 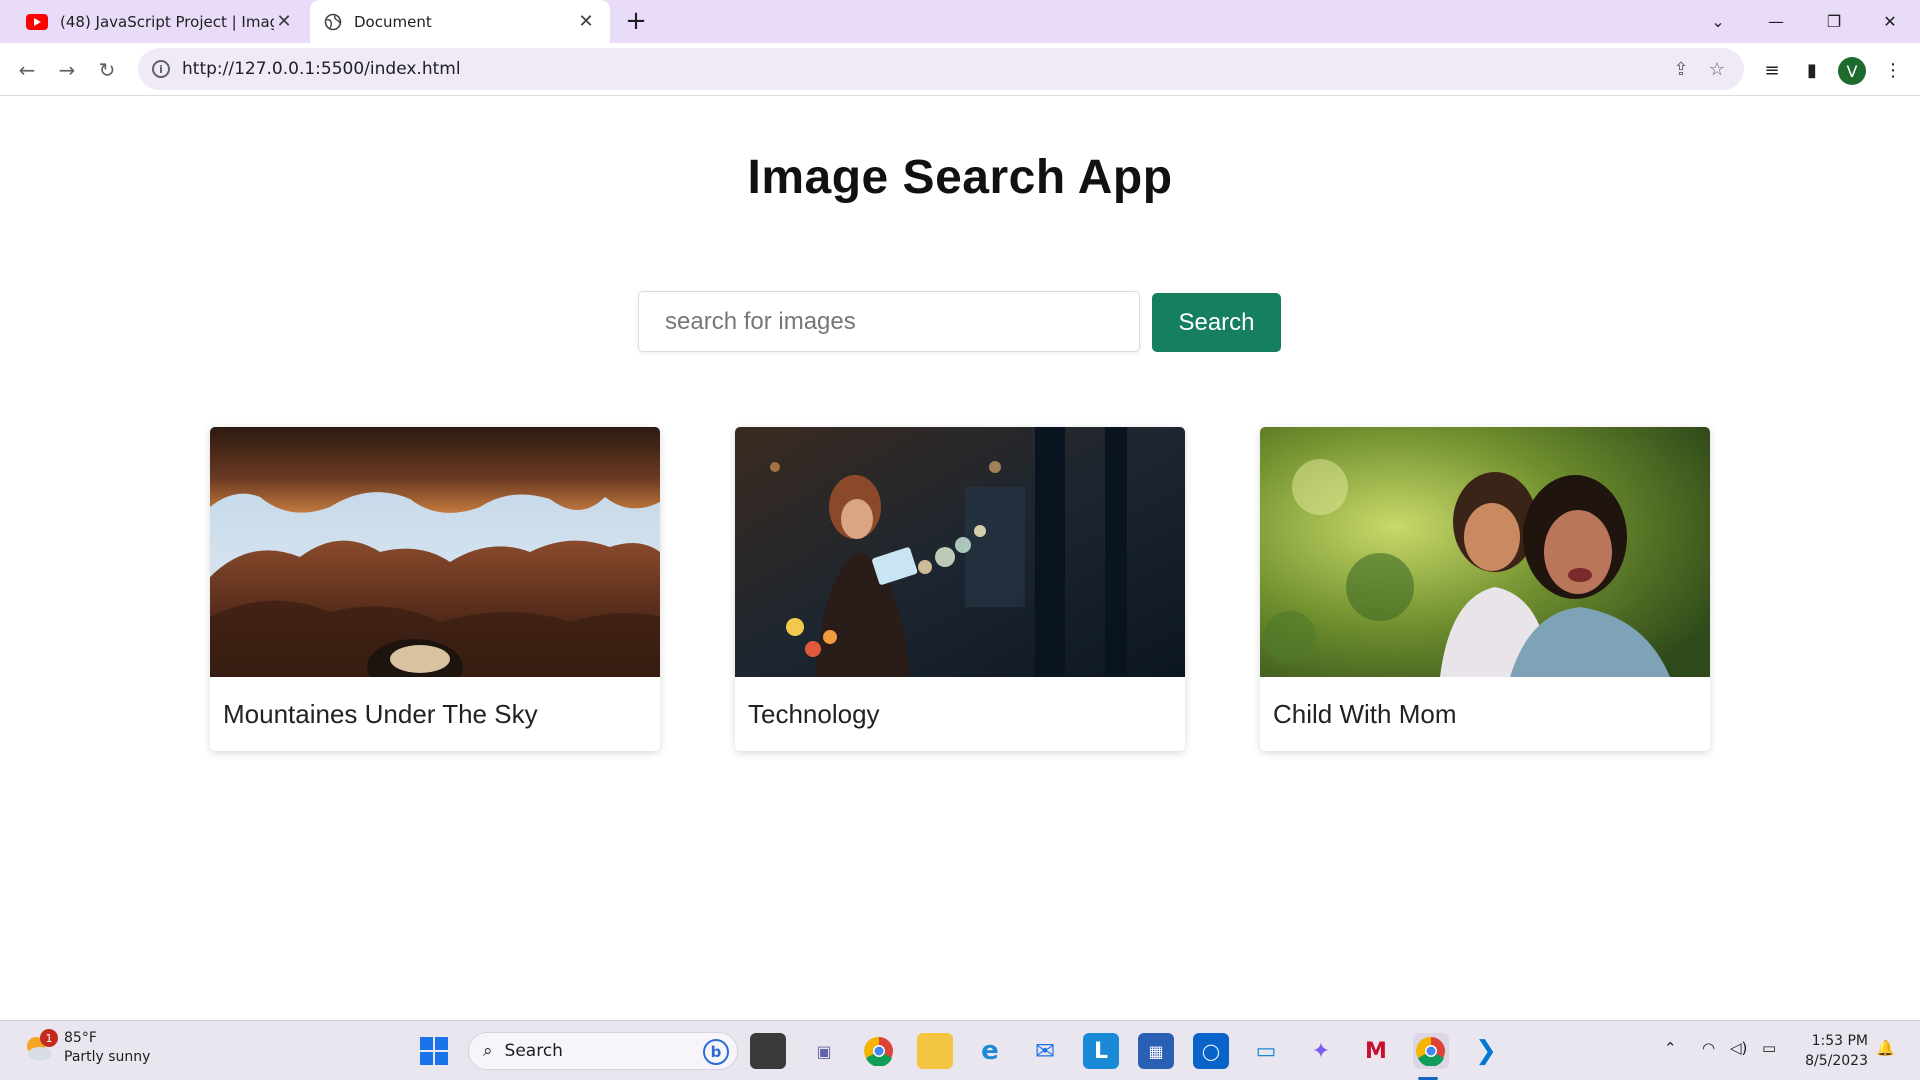 What do you see at coordinates (1832, 1051) in the screenshot?
I see `system-clock: 1:53 PM 8/5/2023` at bounding box center [1832, 1051].